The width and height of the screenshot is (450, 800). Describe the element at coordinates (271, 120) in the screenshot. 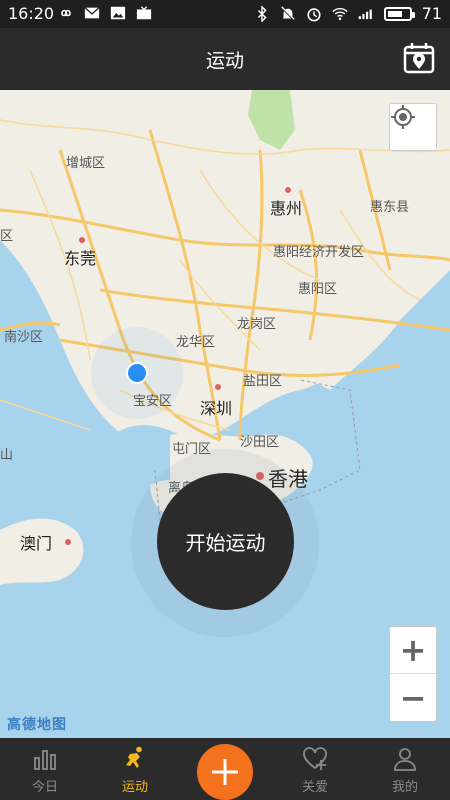

I see `forest-area` at that location.